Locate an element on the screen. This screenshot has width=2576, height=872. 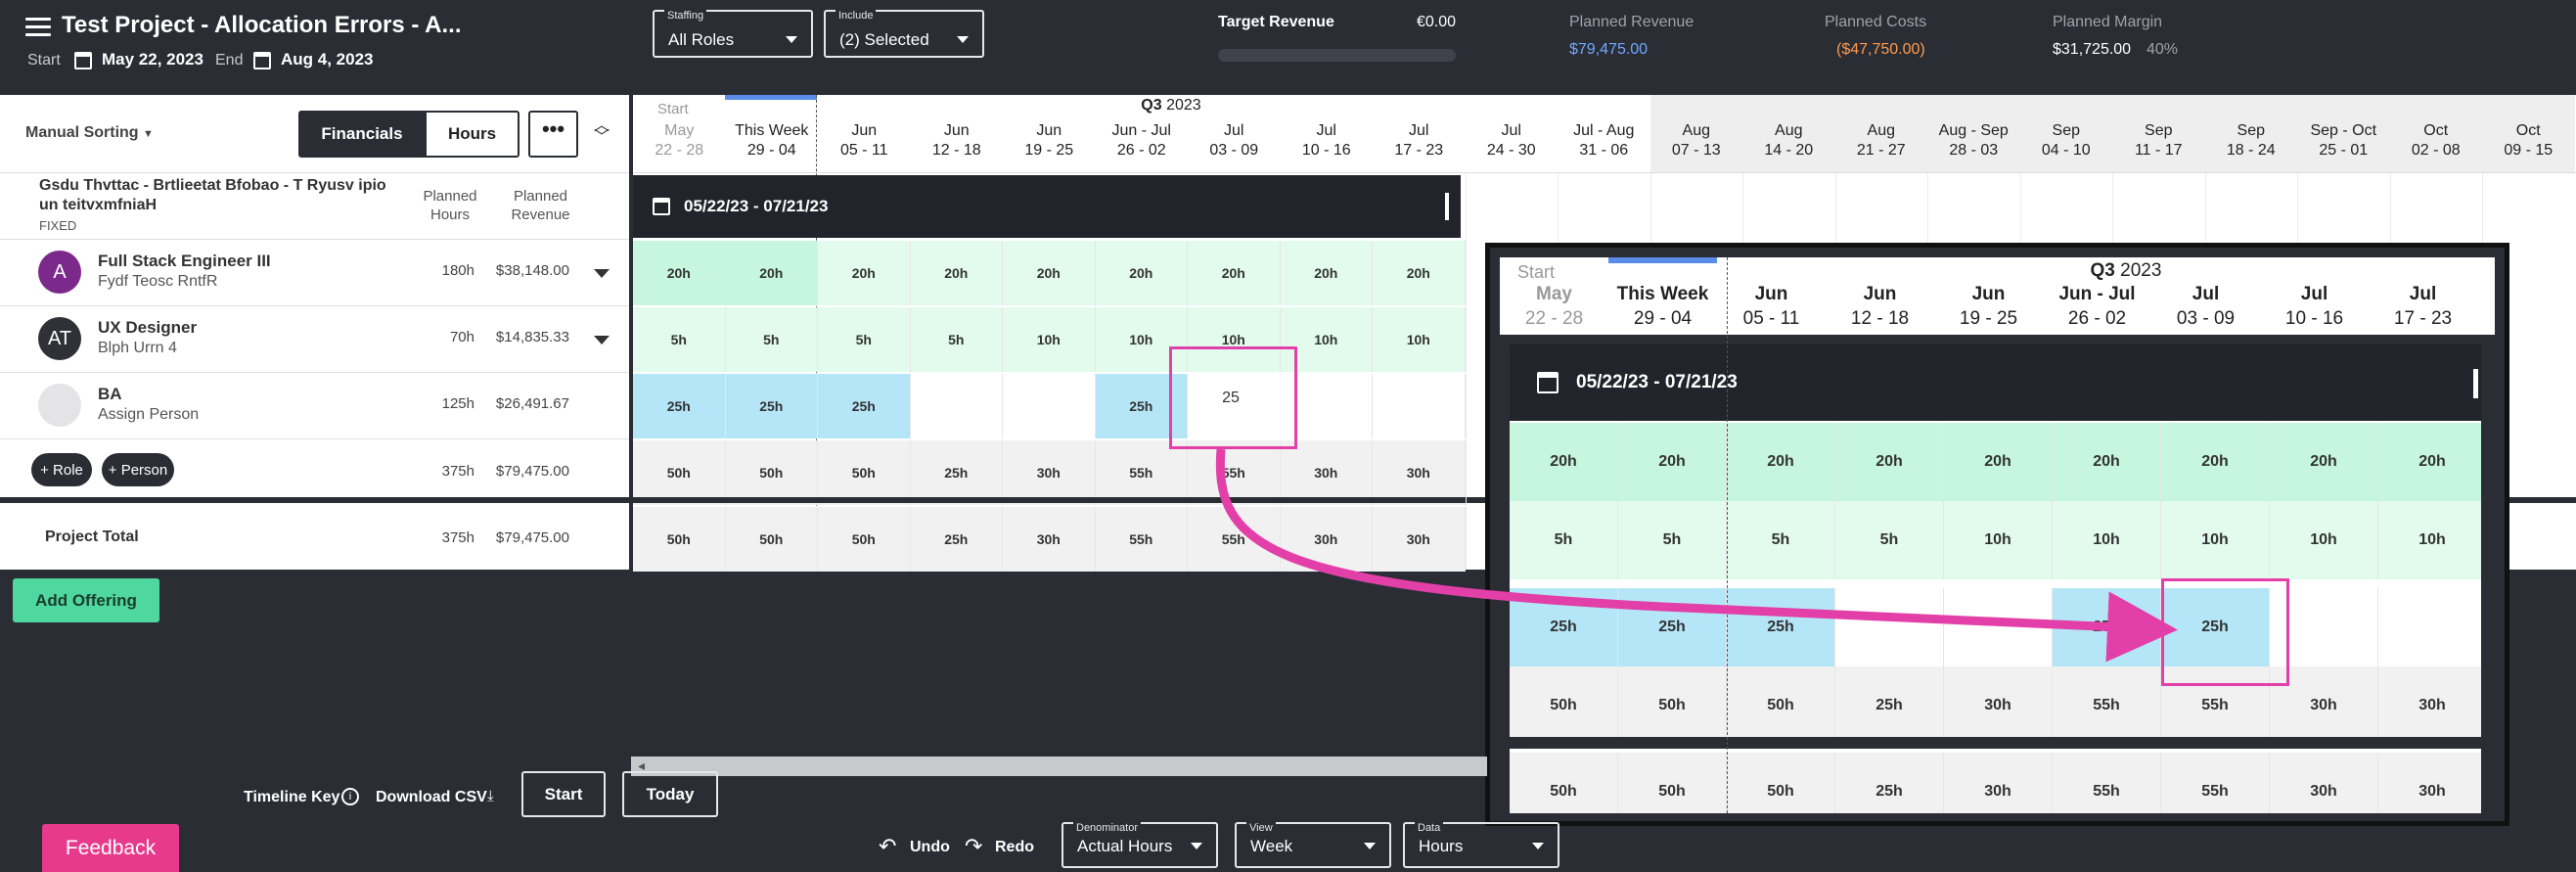
feedback-button: Feedback is located at coordinates (110, 848).